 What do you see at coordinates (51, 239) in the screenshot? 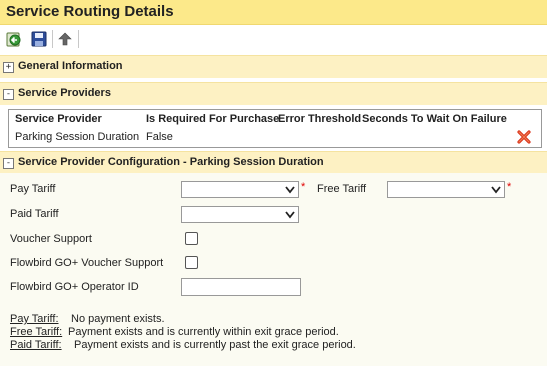
I see `voucher-support-label: Voucher Support` at bounding box center [51, 239].